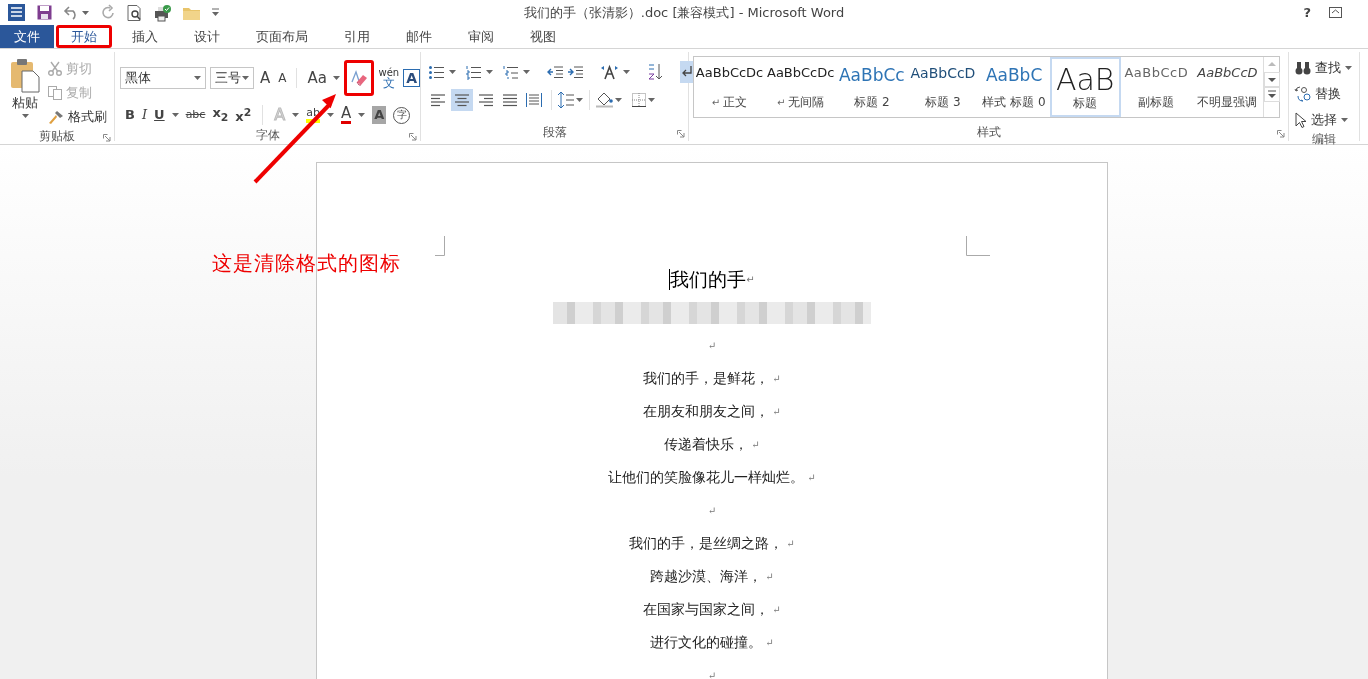 The width and height of the screenshot is (1368, 679). Describe the element at coordinates (265, 78) in the screenshot. I see `grow-font-button: A` at that location.